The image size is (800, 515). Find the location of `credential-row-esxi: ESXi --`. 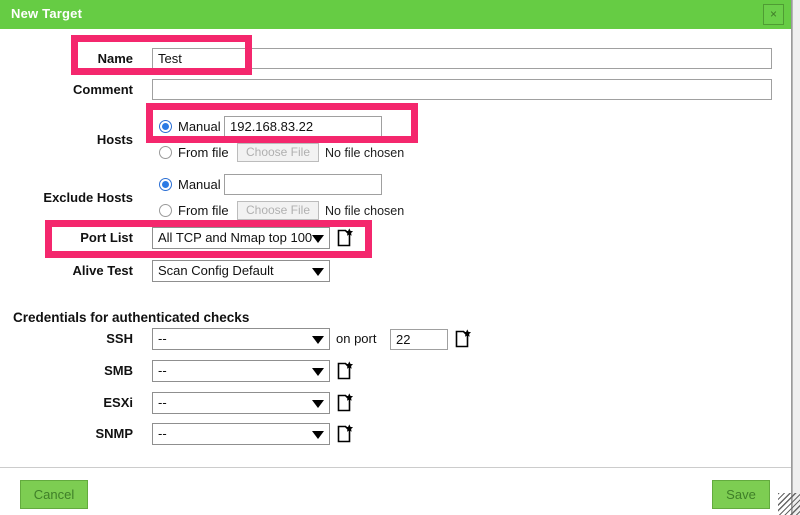

credential-row-esxi: ESXi -- is located at coordinates (395, 406).